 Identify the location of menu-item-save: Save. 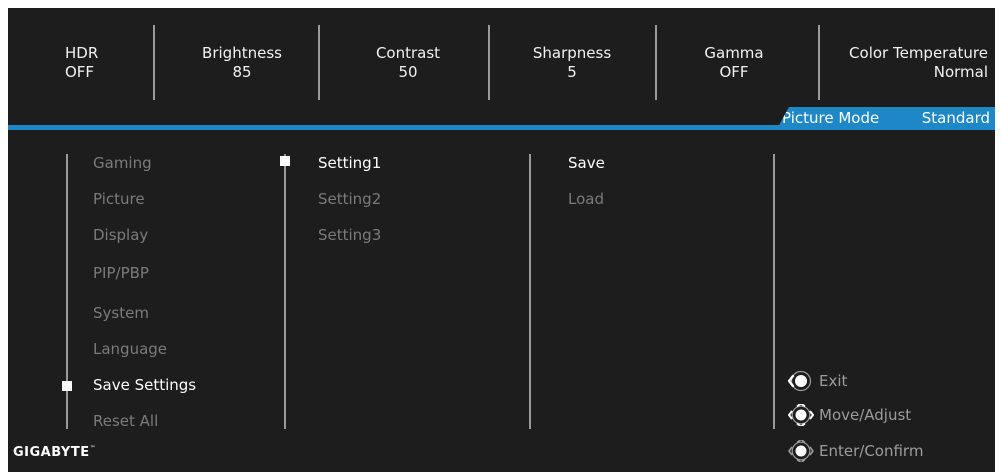
(586, 163).